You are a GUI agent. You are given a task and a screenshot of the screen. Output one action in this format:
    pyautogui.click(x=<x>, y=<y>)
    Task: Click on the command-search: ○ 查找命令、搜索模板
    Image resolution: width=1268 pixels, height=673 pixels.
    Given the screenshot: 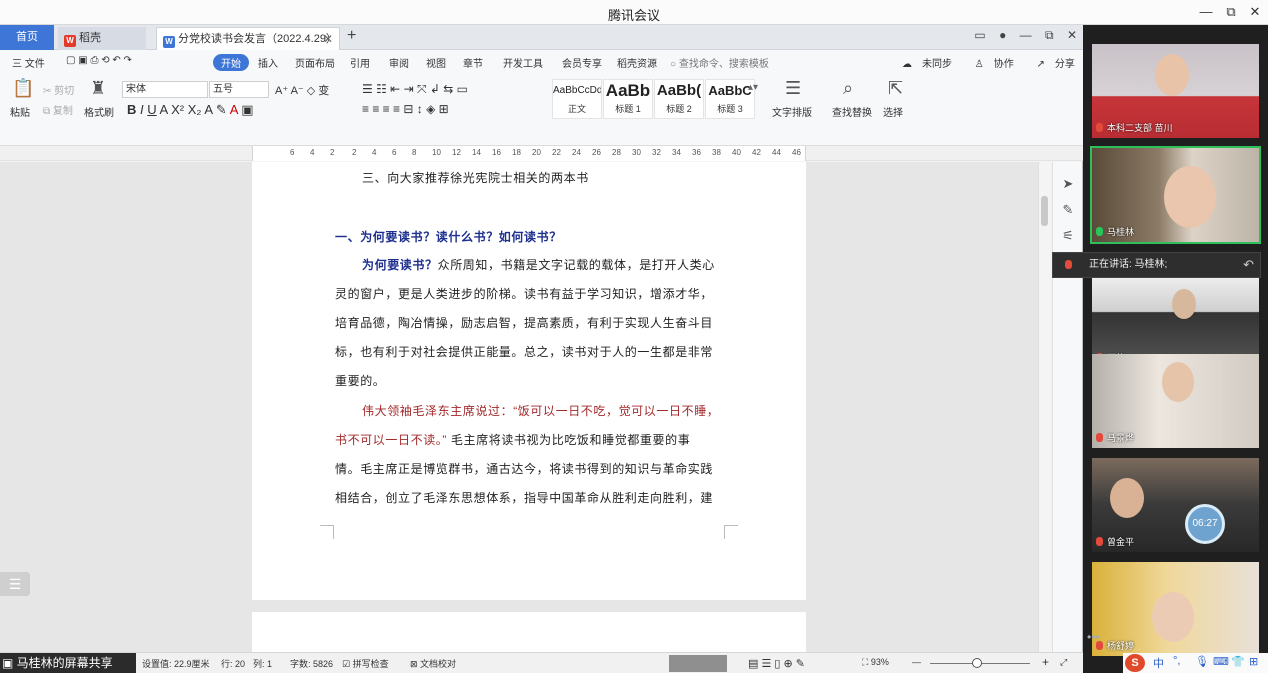 What is the action you would take?
    pyautogui.click(x=719, y=62)
    